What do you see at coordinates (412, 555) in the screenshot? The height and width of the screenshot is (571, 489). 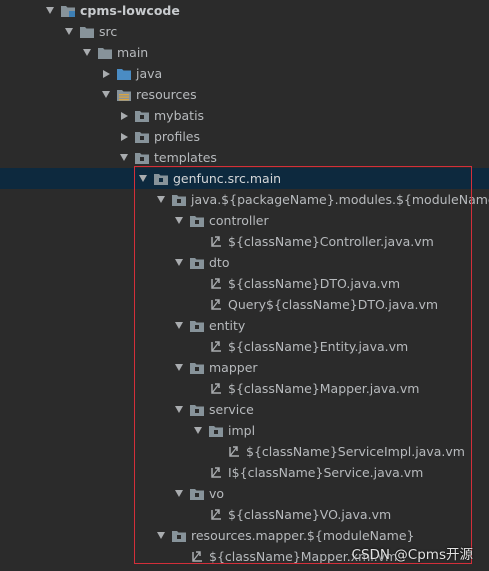 I see `watermark: CSDN @Cpms开源` at bounding box center [412, 555].